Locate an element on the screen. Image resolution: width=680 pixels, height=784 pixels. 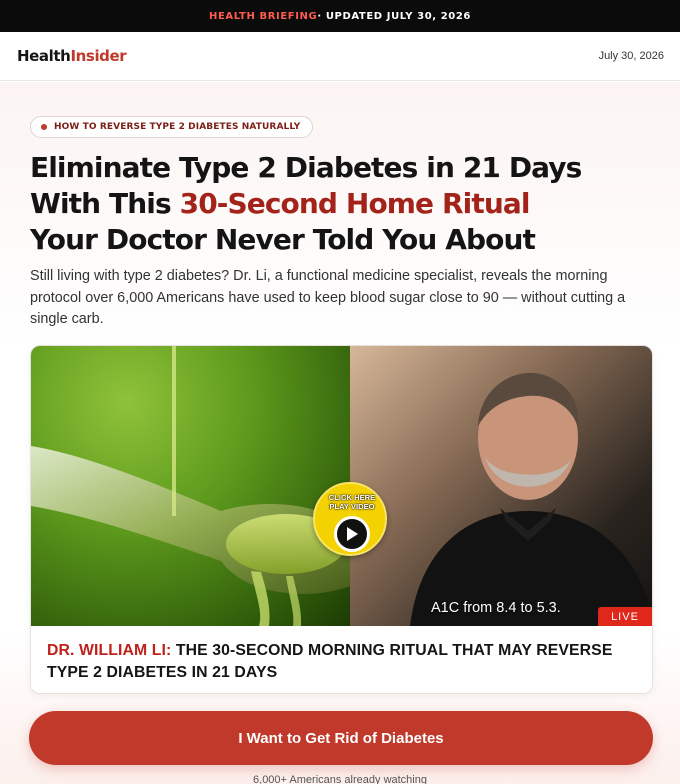
social-proof-text: 6,000+ Americans already watching is located at coordinates (340, 779).